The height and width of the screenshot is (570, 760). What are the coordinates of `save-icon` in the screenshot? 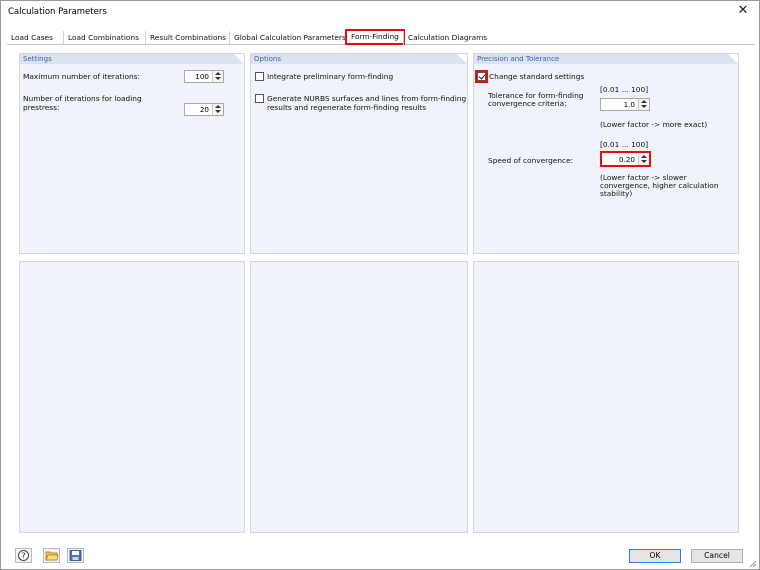 It's located at (75, 555).